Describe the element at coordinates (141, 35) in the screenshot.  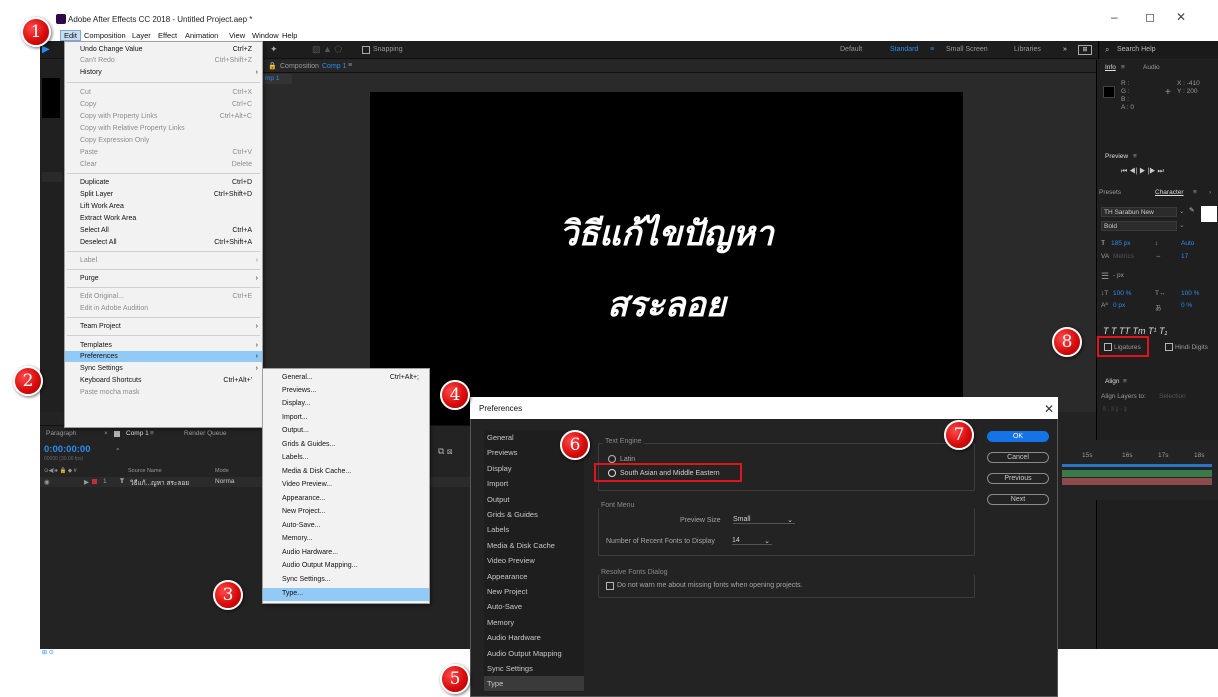
I see `menu-layer: Layer` at that location.